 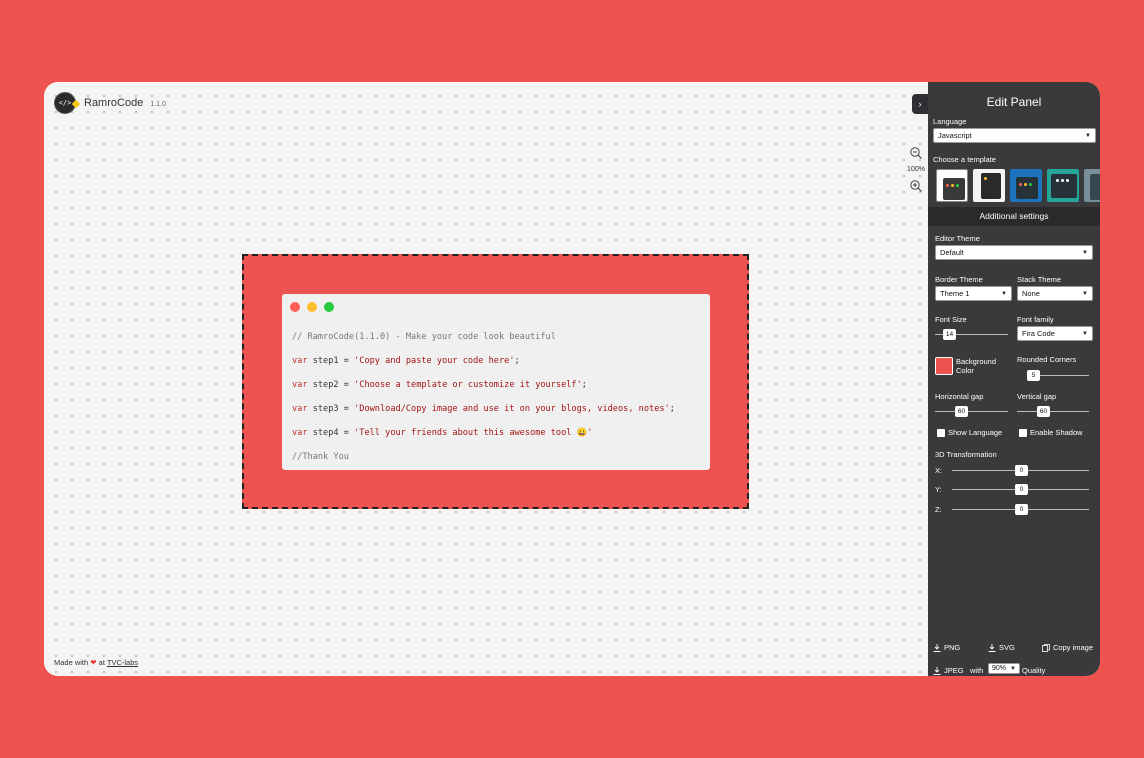 I want to click on font-family-label: Font family, so click(x=1035, y=319).